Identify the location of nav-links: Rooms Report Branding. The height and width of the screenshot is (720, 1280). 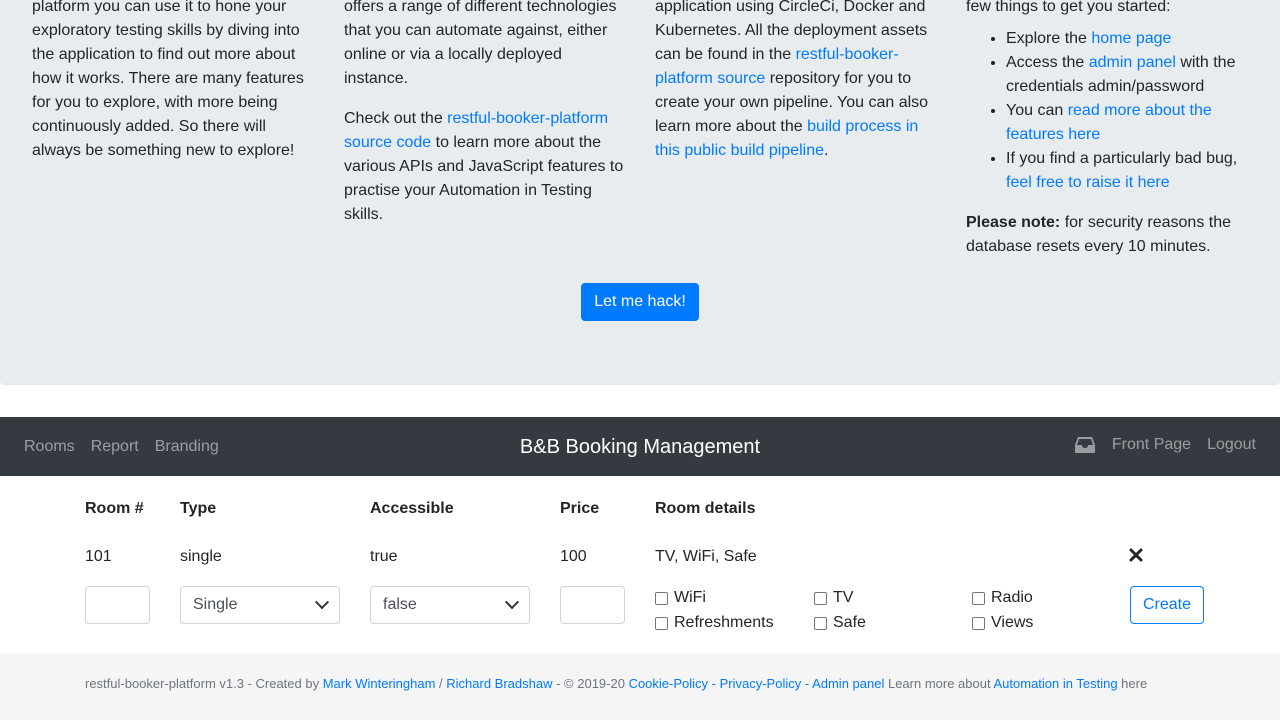
(121, 447).